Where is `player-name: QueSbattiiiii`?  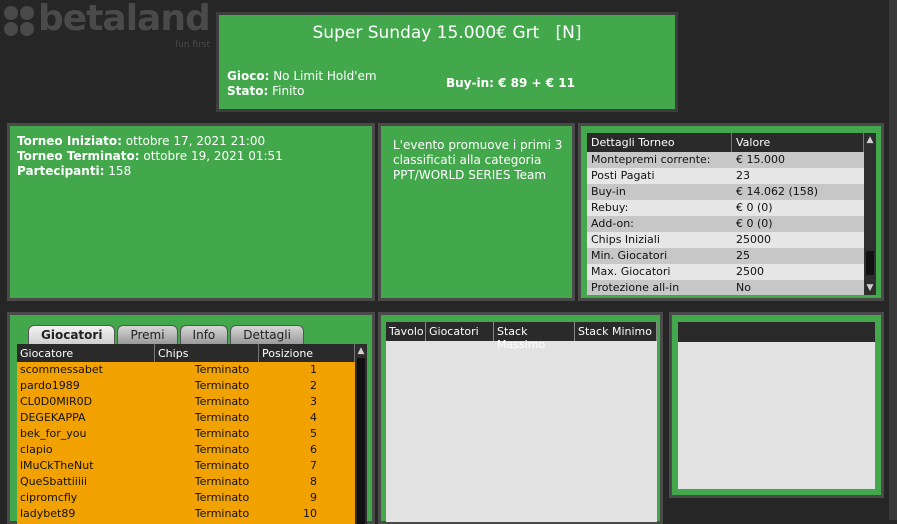 player-name: QueSbattiiiii is located at coordinates (54, 481).